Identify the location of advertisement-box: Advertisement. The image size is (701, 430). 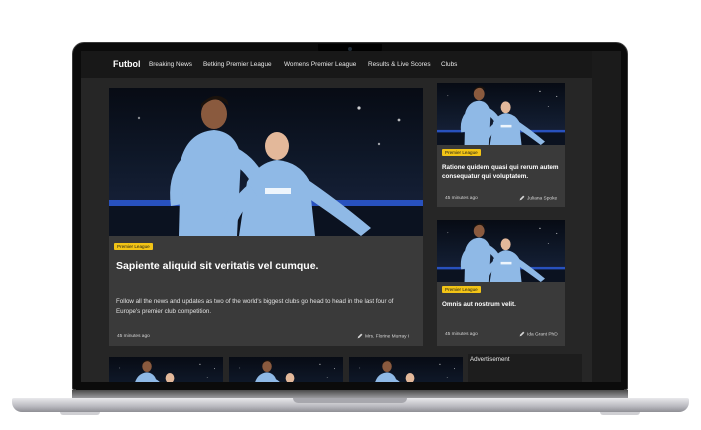
(525, 368).